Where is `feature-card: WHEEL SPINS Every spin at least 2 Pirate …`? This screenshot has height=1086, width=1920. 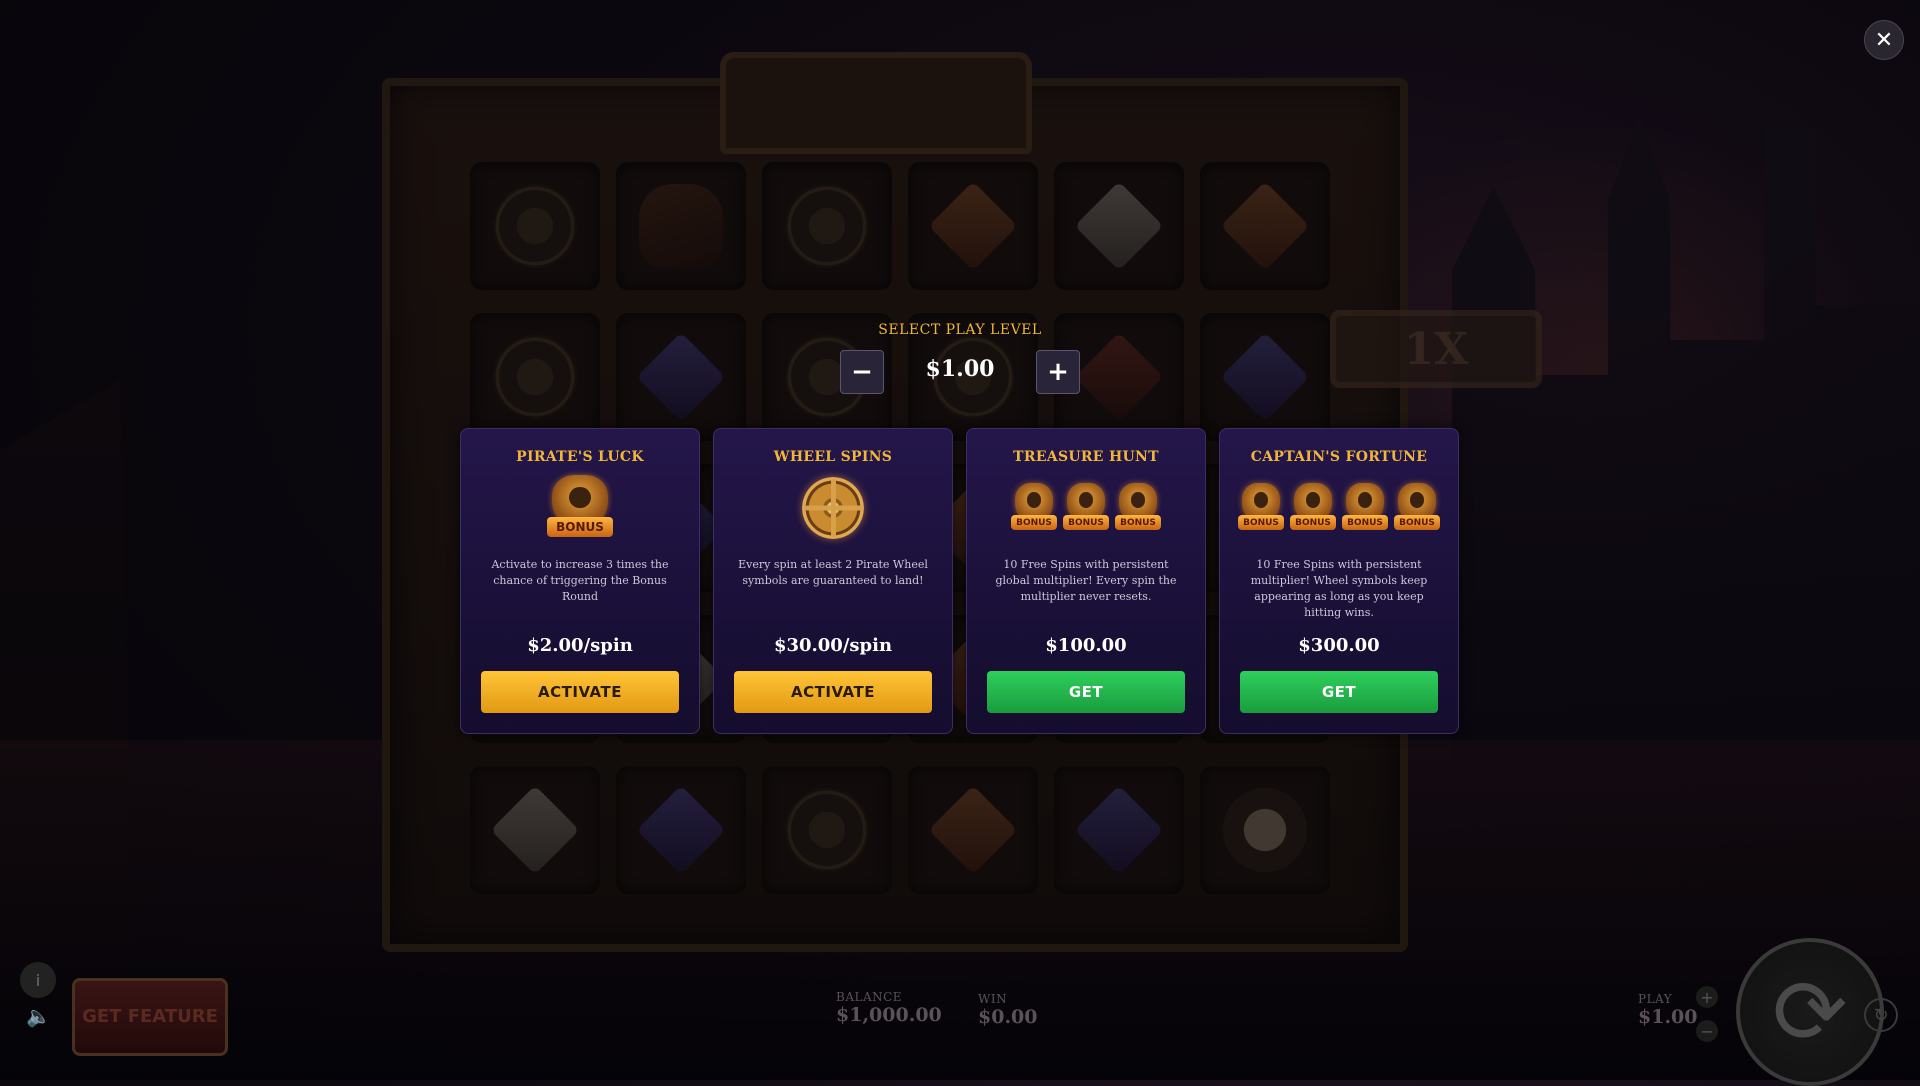 feature-card: WHEEL SPINS Every spin at least 2 Pirate … is located at coordinates (833, 581).